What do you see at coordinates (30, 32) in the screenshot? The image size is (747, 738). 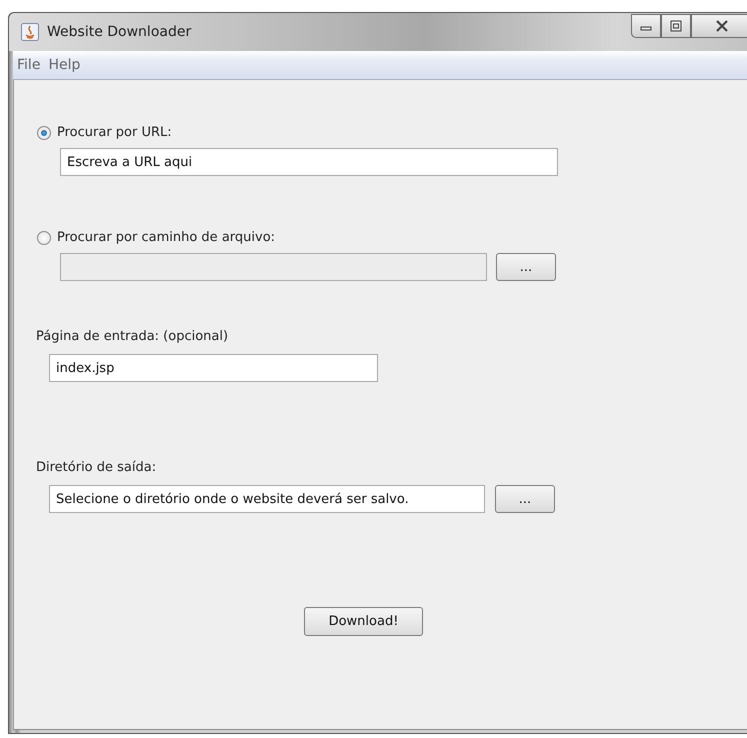 I see `app-icon` at bounding box center [30, 32].